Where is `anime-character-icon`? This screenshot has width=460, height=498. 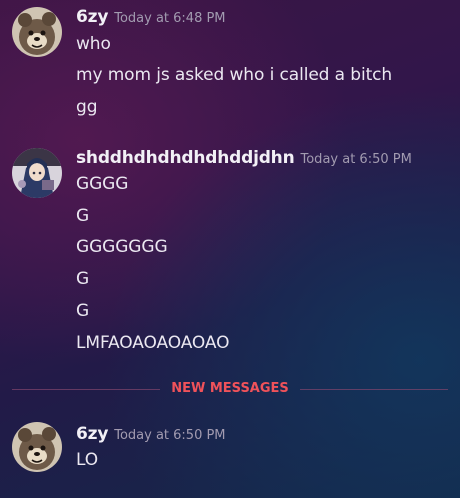
anime-character-icon is located at coordinates (37, 173).